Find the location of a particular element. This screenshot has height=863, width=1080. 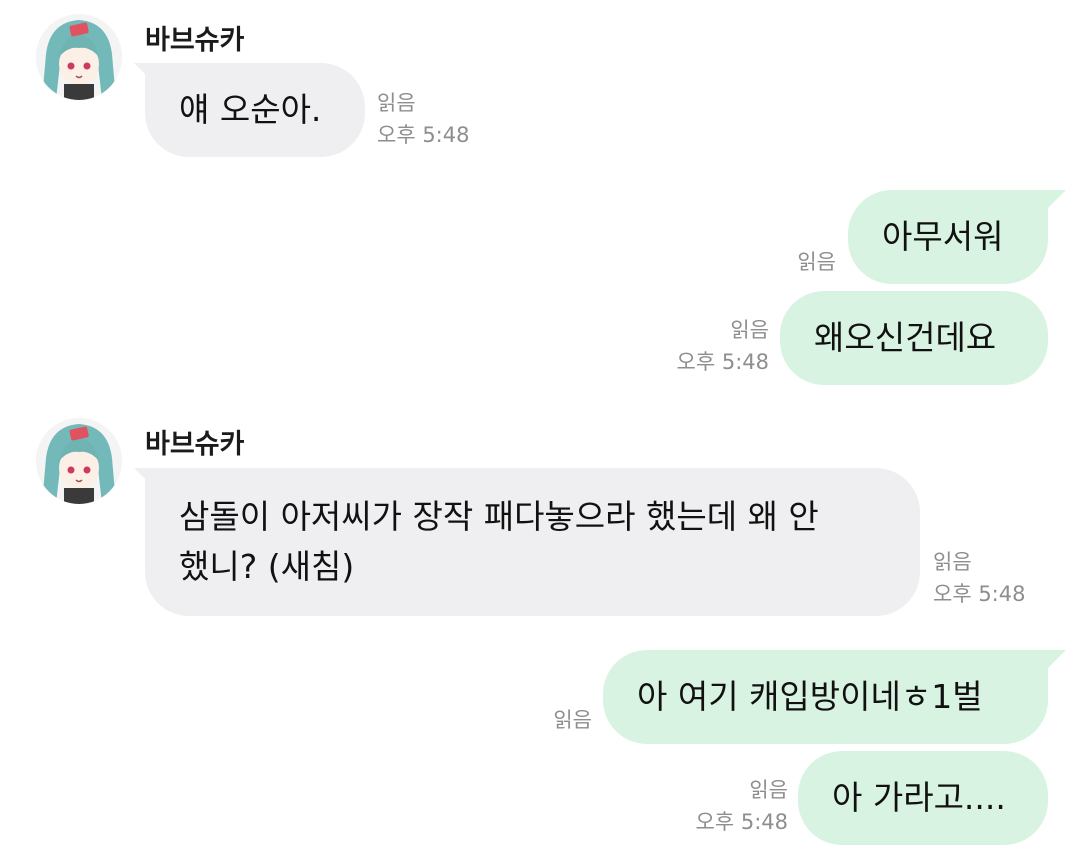

message-text: 얘 오순아. is located at coordinates (250, 109).